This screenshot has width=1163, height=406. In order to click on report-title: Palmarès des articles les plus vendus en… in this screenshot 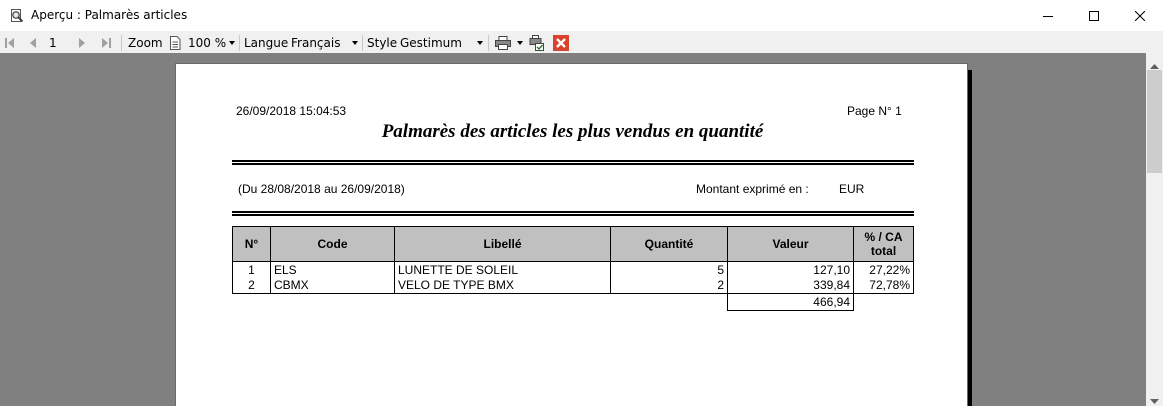, I will do `click(572, 131)`.